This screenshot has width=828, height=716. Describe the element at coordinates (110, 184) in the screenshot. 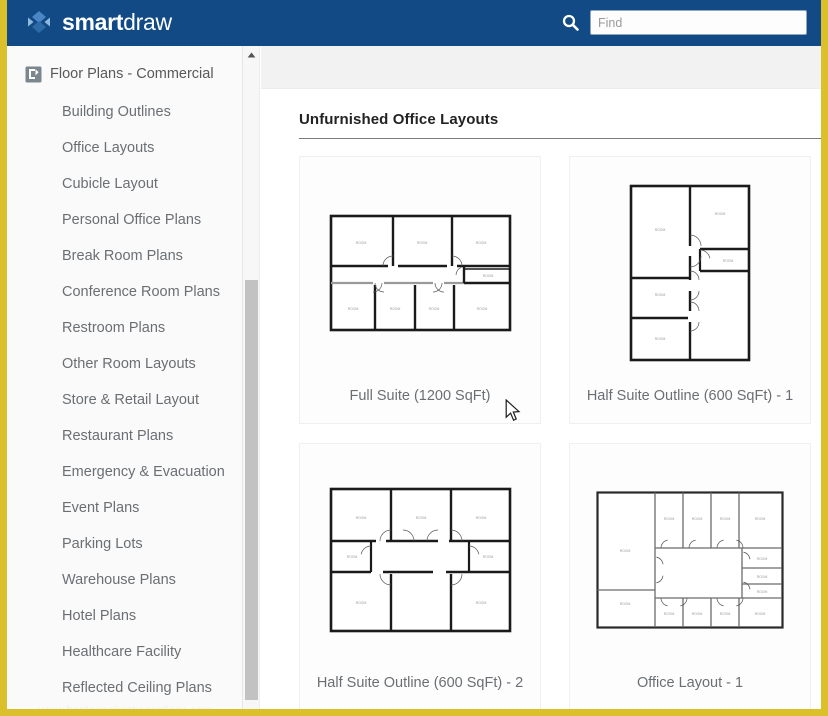

I see `sidebar-item-label: Cubicle Layout` at that location.